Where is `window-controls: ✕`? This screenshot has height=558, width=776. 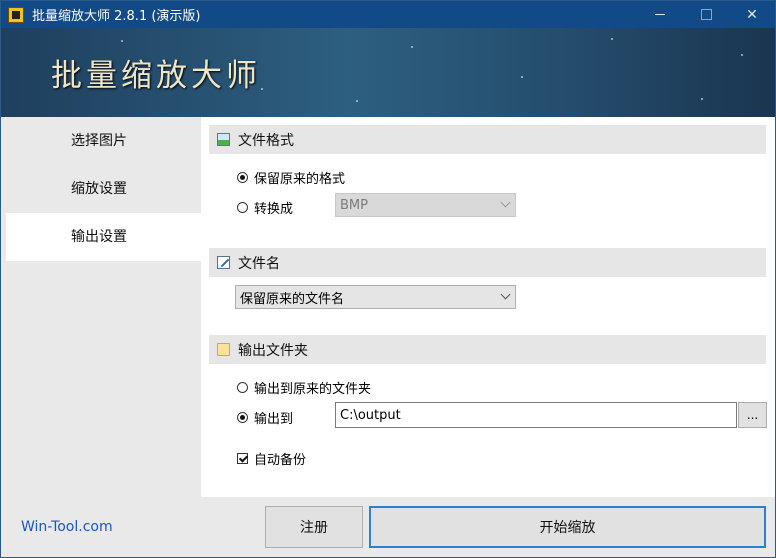 window-controls: ✕ is located at coordinates (706, 14).